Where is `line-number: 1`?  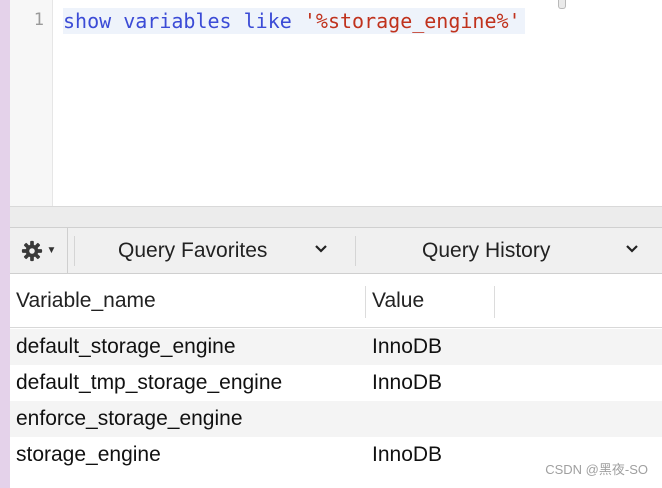
line-number: 1 is located at coordinates (38, 20).